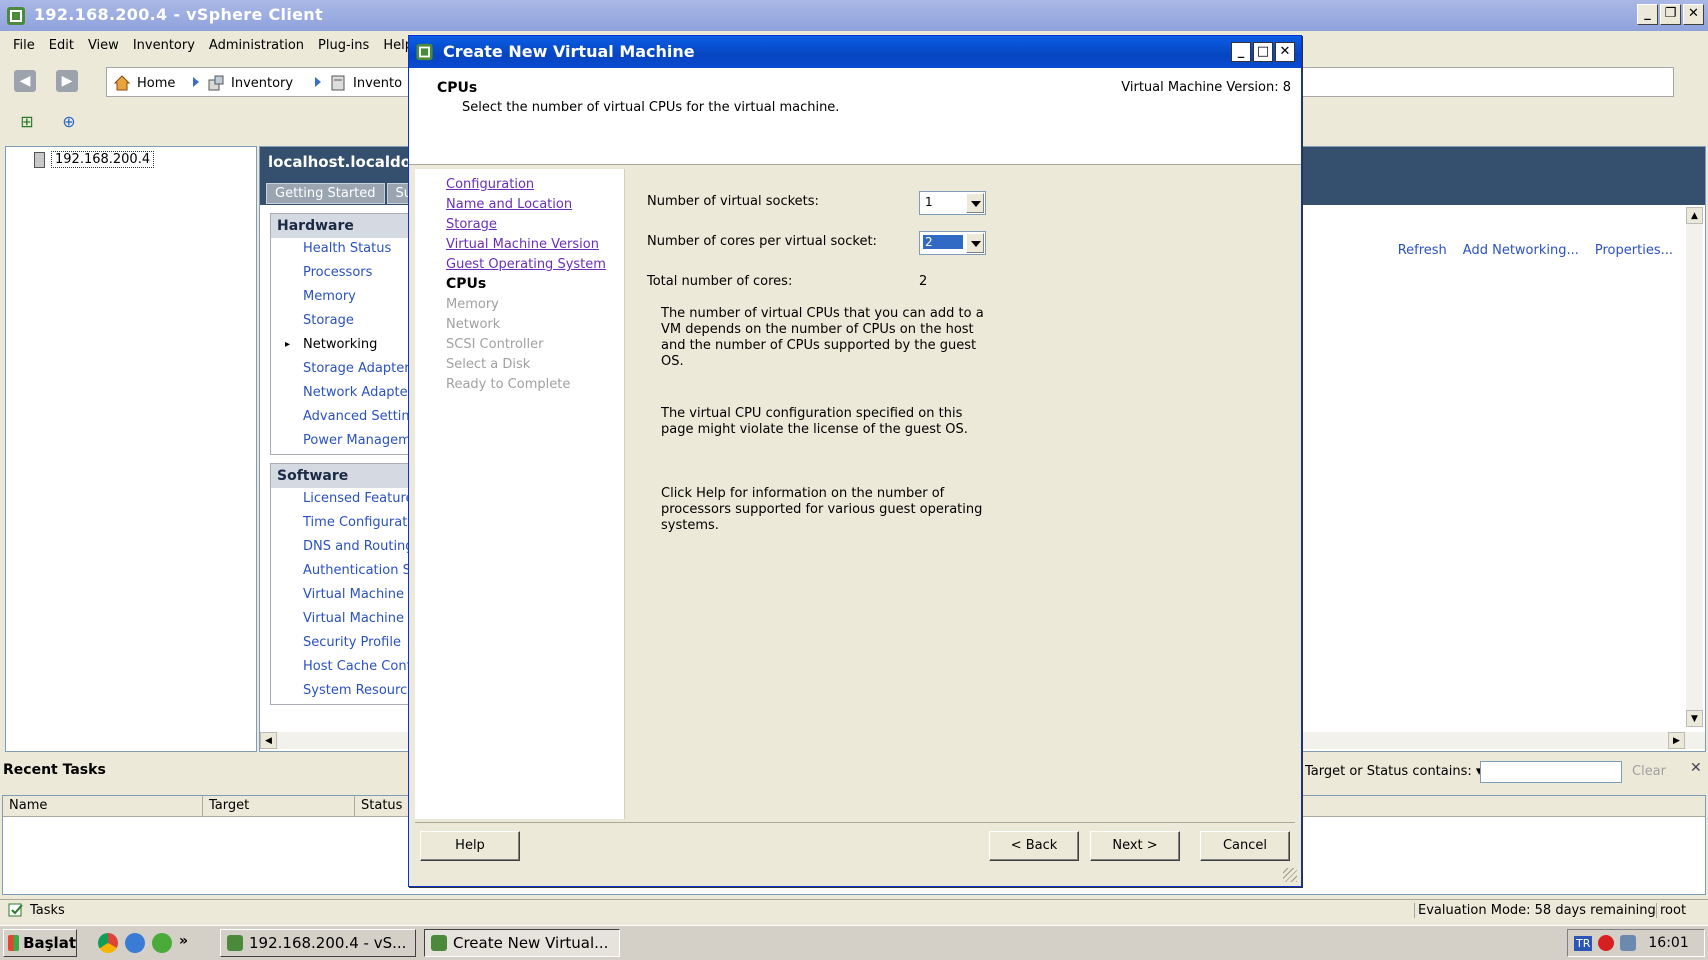 Image resolution: width=1708 pixels, height=960 pixels. Describe the element at coordinates (365, 83) in the screenshot. I see `breadcrumb-inventory-2: Invento` at that location.